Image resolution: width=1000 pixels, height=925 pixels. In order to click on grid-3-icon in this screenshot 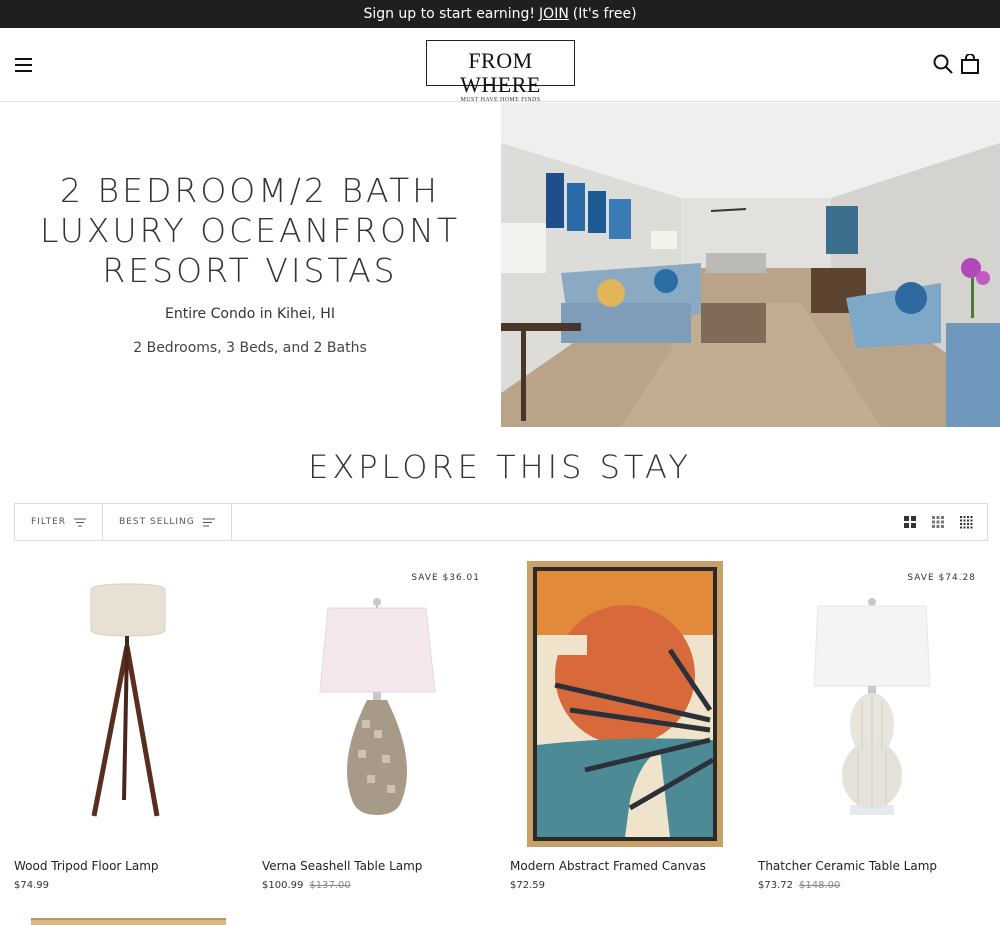, I will do `click(938, 522)`.